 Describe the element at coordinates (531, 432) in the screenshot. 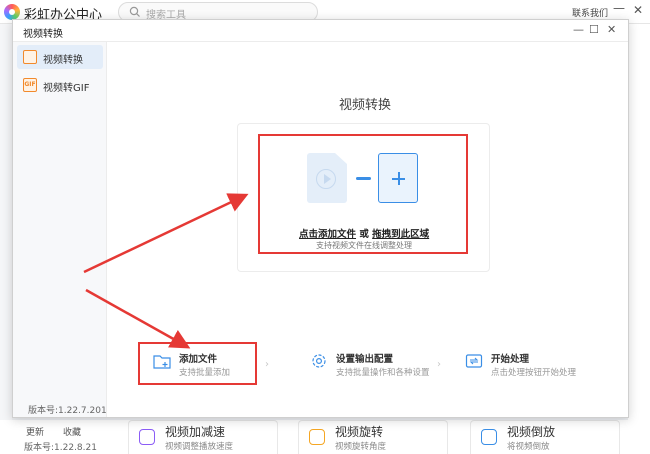

I see `tool-card-title: 视频倒放` at that location.